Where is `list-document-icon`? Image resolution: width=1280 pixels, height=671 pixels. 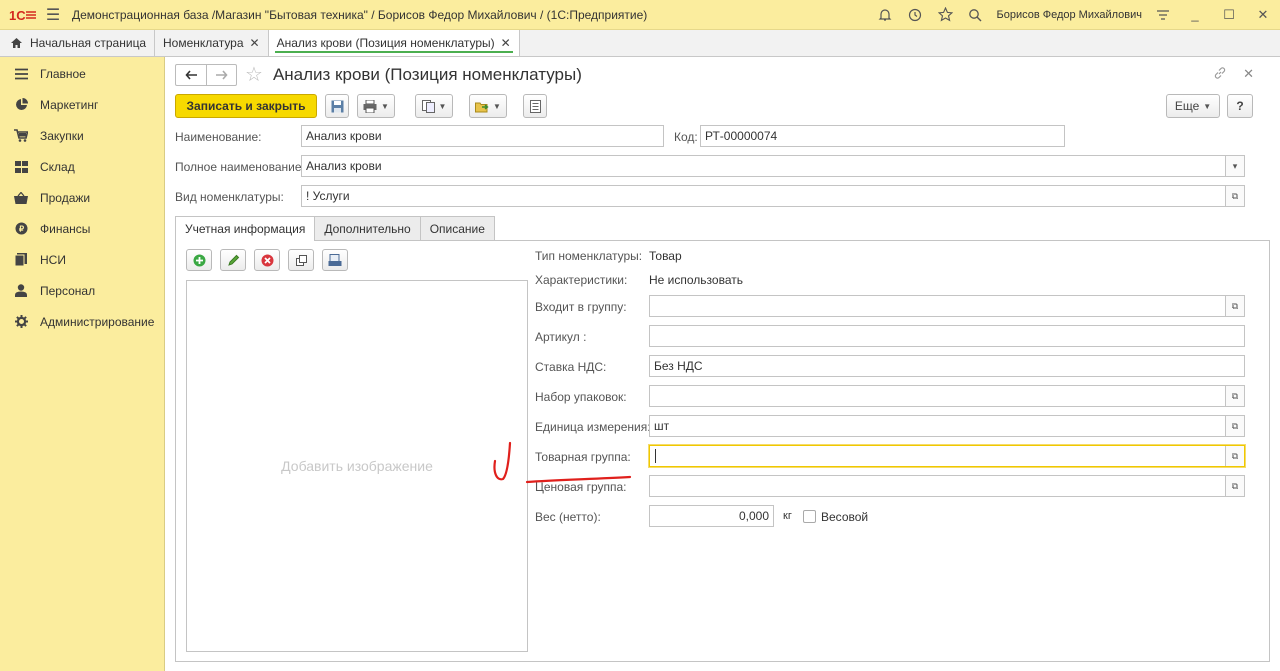
list-document-icon is located at coordinates (535, 106).